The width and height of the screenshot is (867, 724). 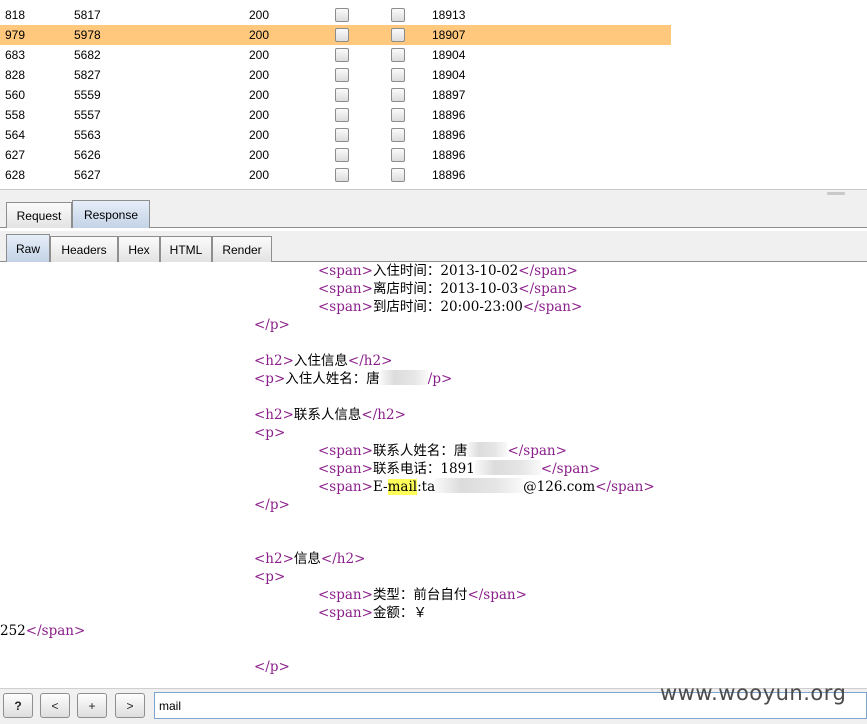 What do you see at coordinates (449, 35) in the screenshot?
I see `length-cell: 18907` at bounding box center [449, 35].